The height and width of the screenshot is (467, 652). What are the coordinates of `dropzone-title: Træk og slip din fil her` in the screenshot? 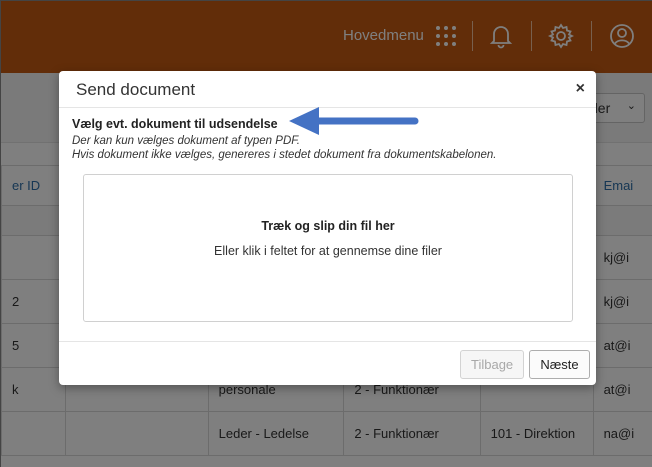 It's located at (328, 226).